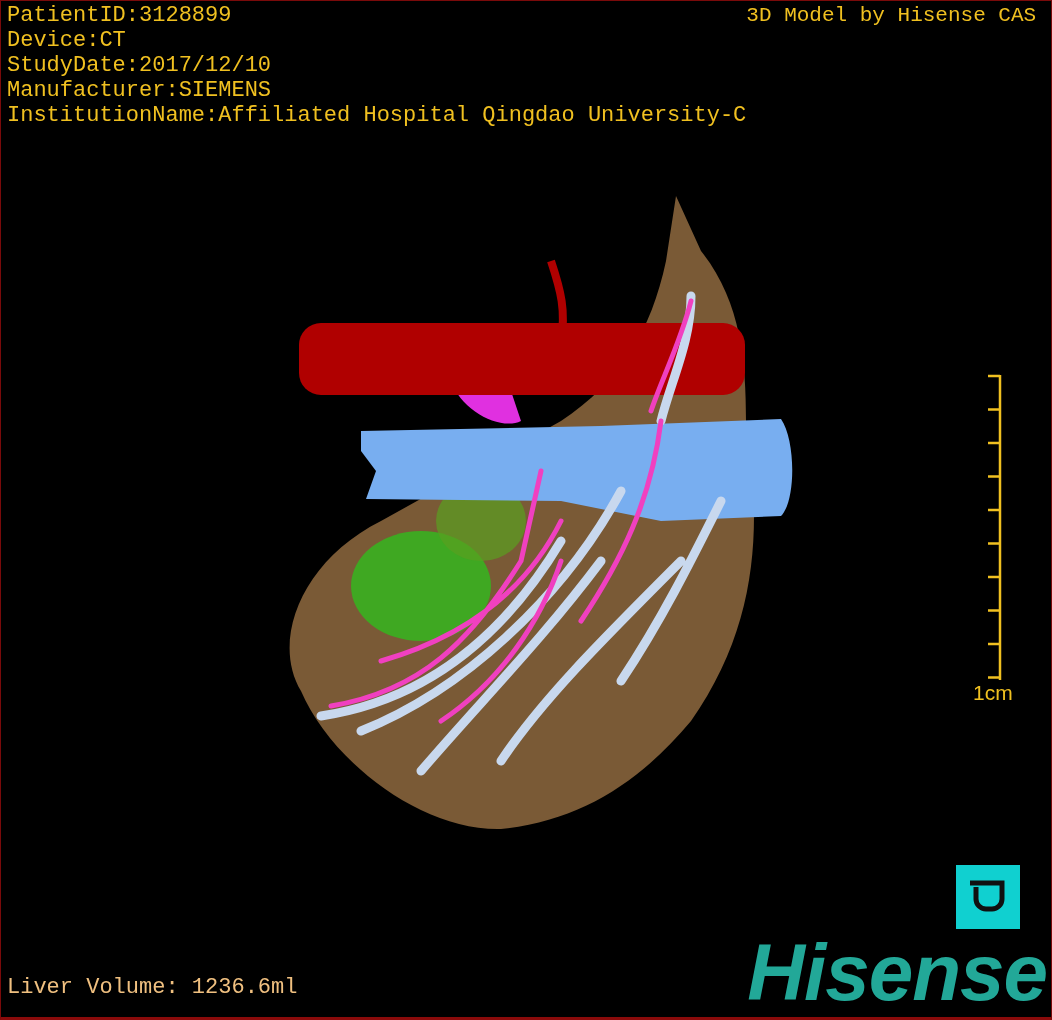  I want to click on logo-icon, so click(988, 897).